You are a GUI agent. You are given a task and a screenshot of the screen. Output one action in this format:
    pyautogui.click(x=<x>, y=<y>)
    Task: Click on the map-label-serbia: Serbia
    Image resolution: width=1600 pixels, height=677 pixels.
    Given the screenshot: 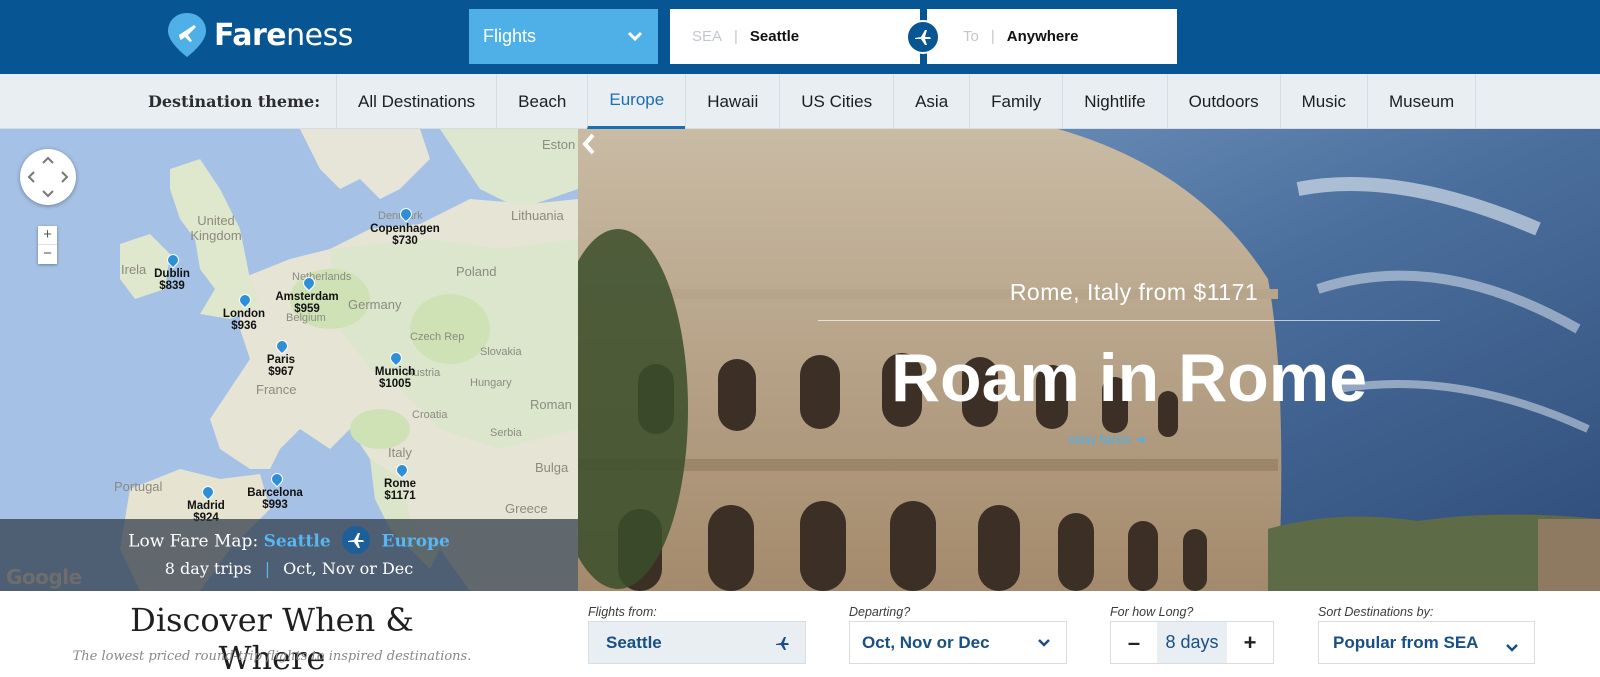 What is the action you would take?
    pyautogui.click(x=506, y=433)
    